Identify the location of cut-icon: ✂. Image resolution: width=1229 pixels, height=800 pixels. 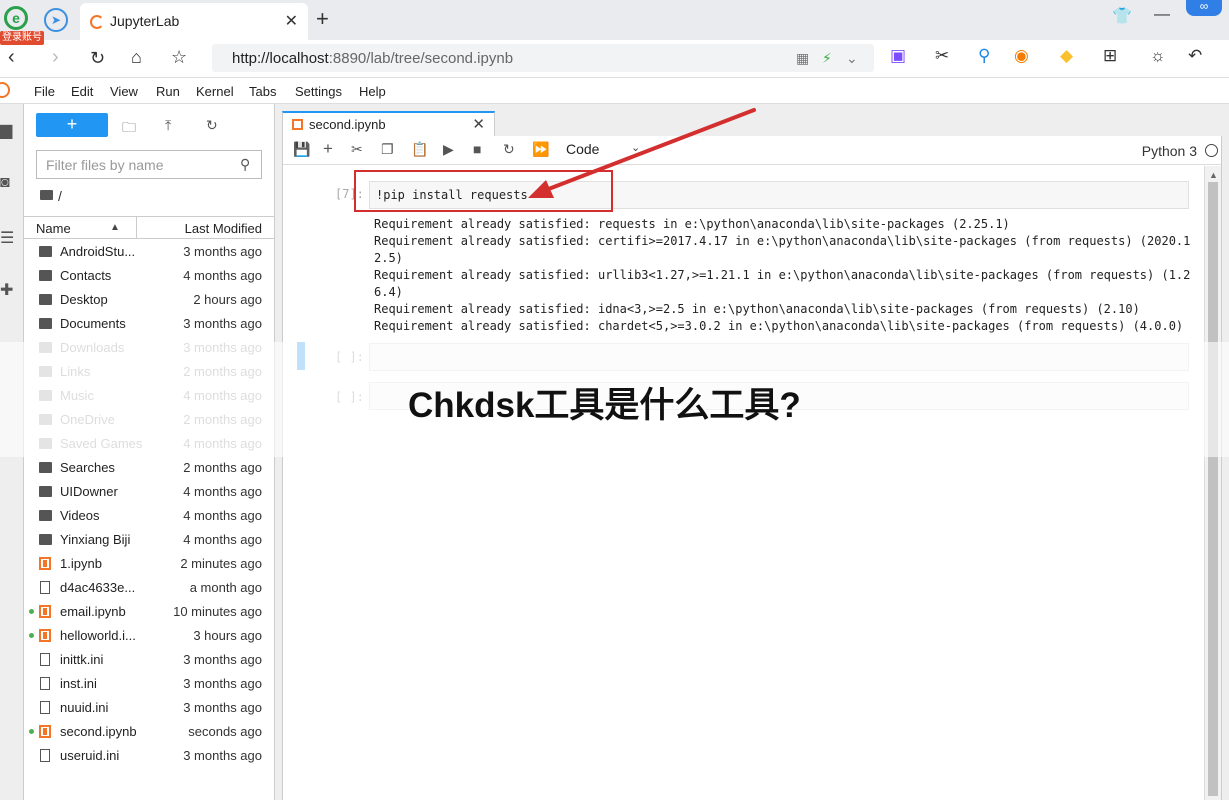
(357, 149).